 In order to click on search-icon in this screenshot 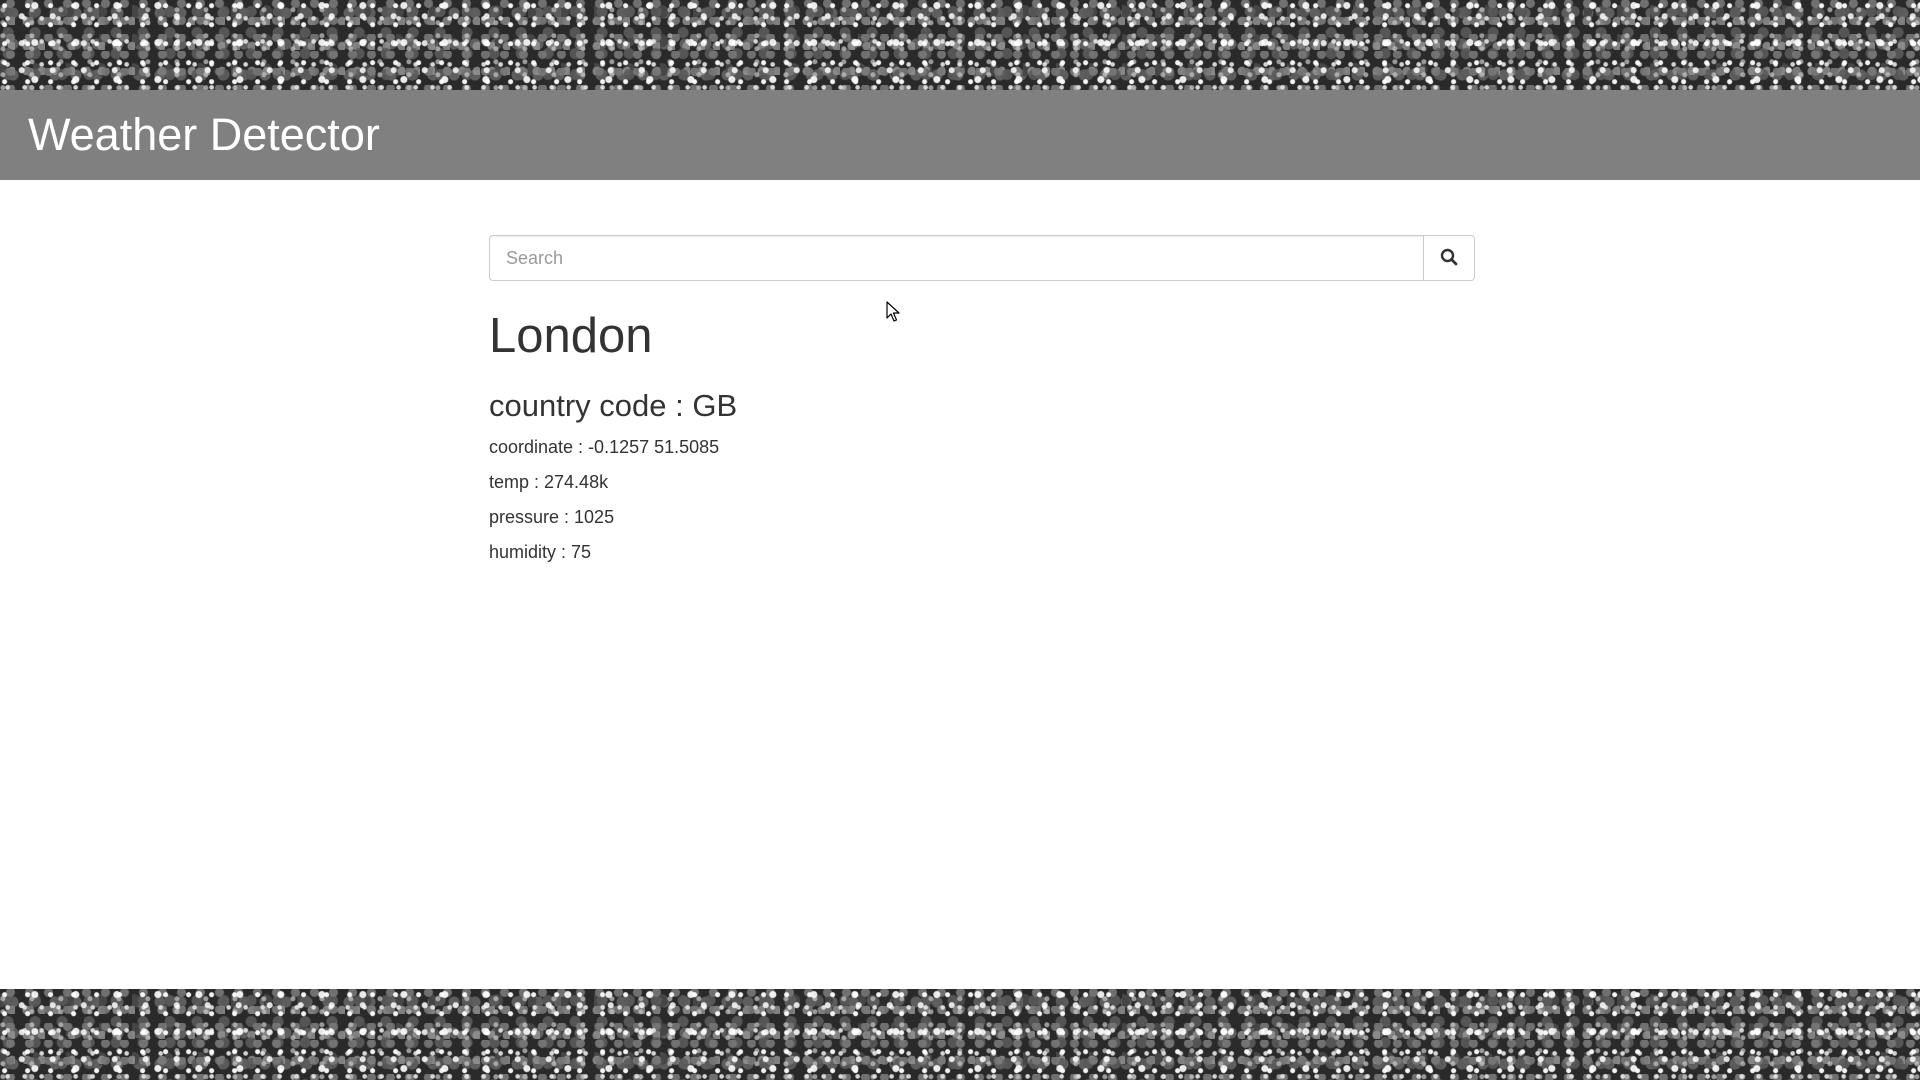, I will do `click(1449, 258)`.